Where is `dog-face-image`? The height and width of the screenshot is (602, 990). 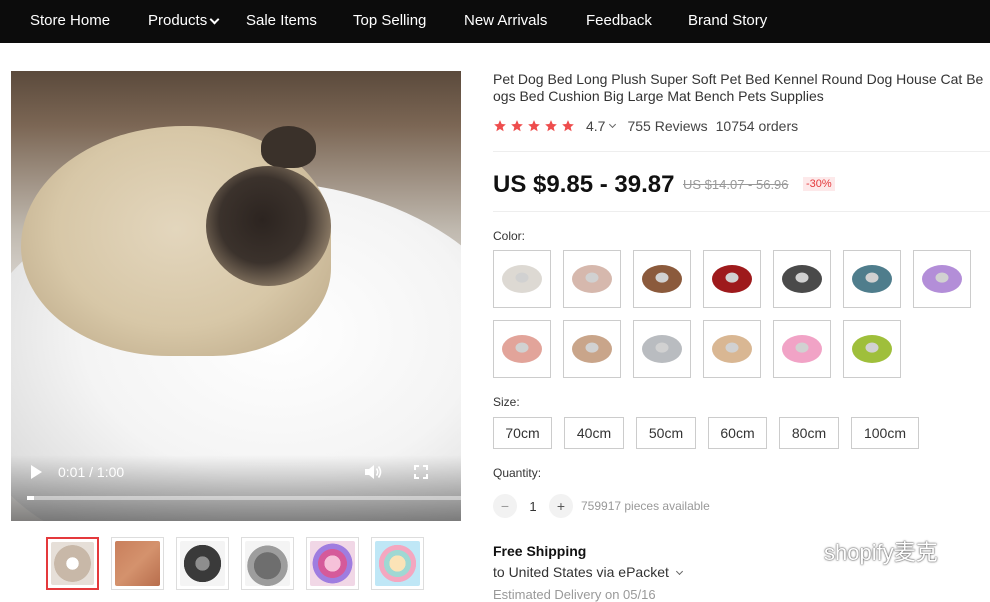
dog-face-image is located at coordinates (268, 226).